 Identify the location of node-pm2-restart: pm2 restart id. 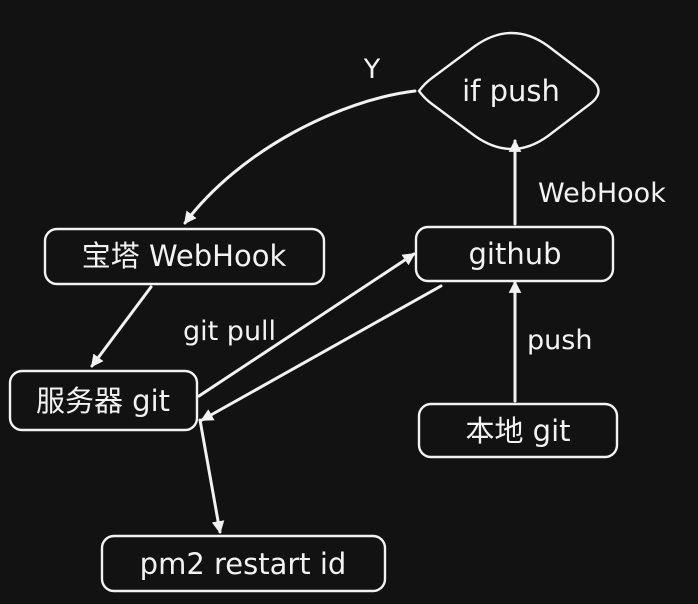
(243, 563).